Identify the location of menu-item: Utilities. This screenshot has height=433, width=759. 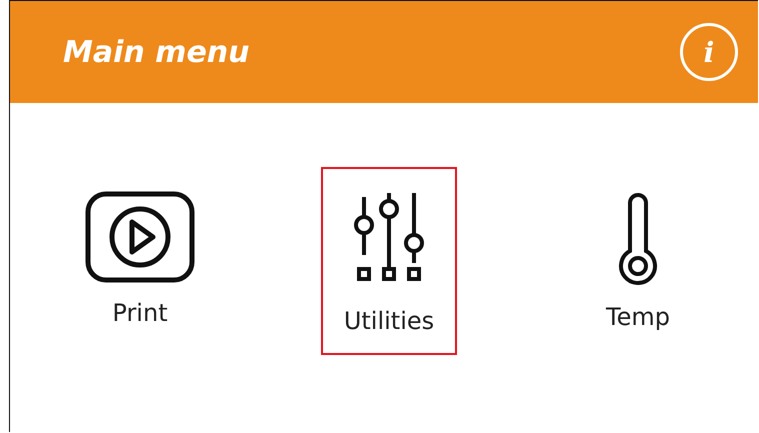
(389, 261).